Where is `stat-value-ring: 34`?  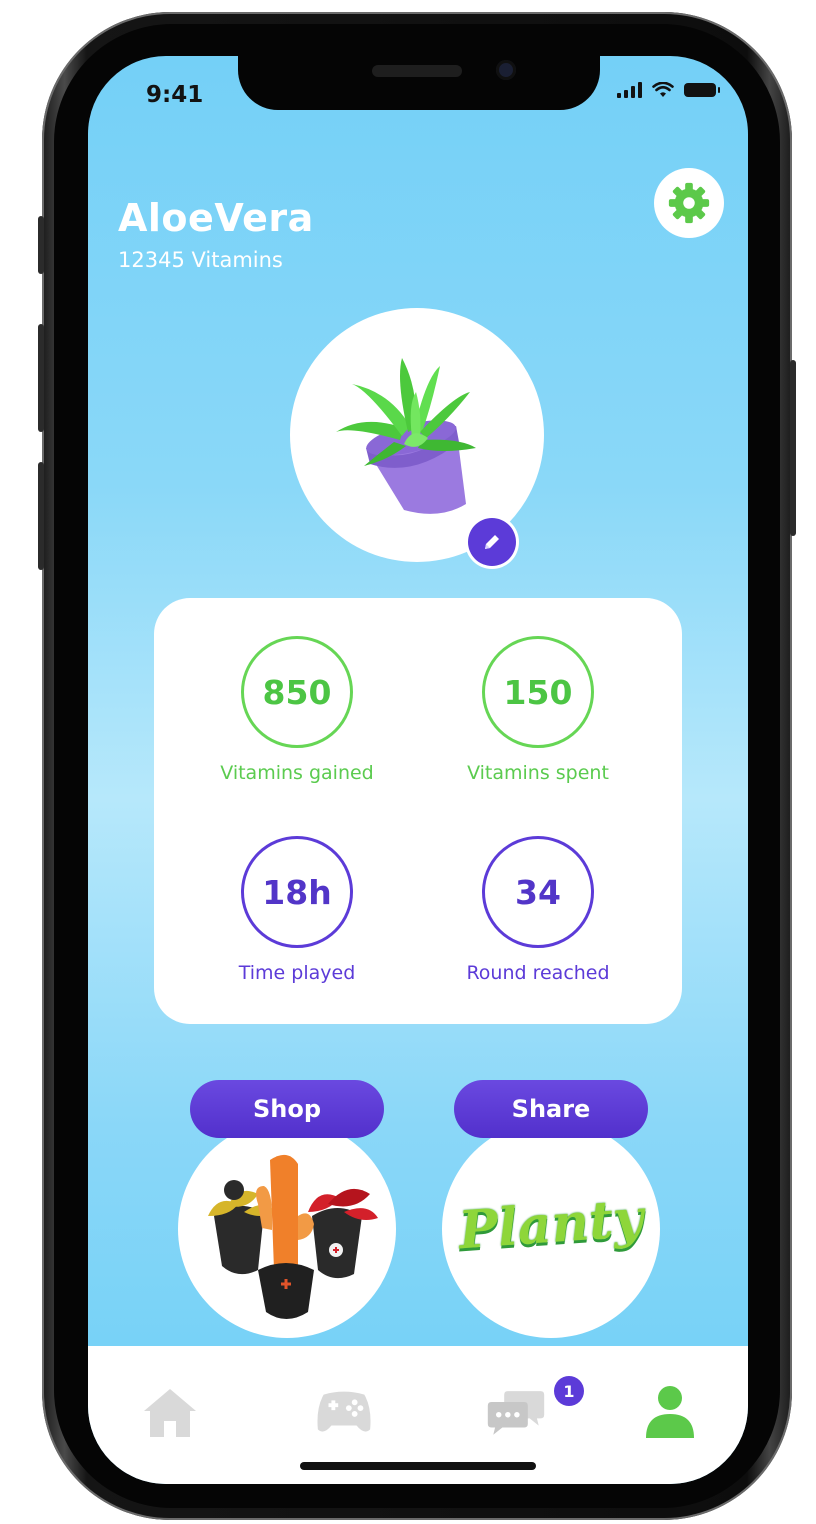 stat-value-ring: 34 is located at coordinates (538, 892).